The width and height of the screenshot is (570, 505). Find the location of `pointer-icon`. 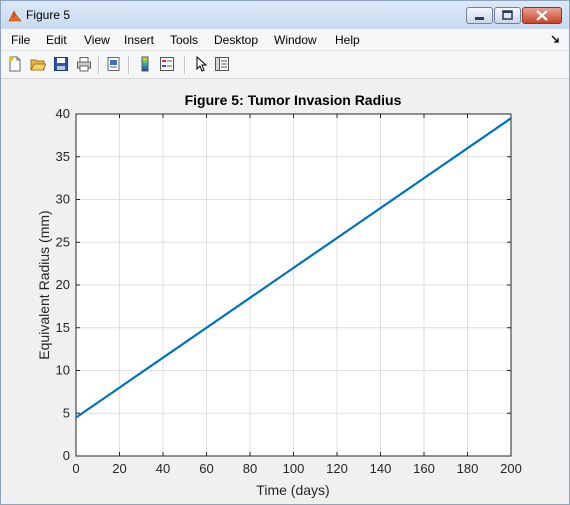

pointer-icon is located at coordinates (201, 64).